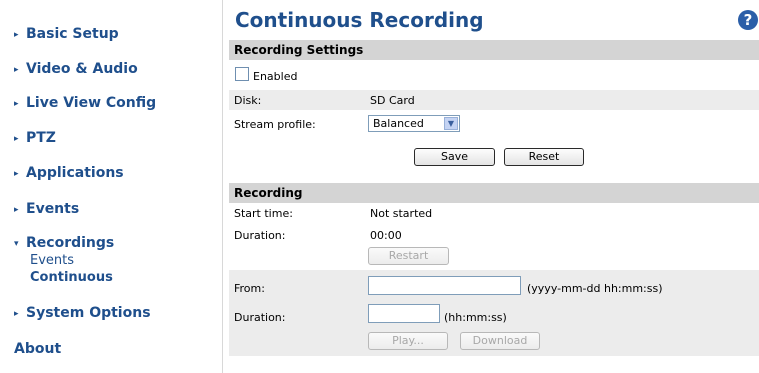 This screenshot has height=373, width=759. What do you see at coordinates (242, 74) in the screenshot?
I see `enabled-checkbox` at bounding box center [242, 74].